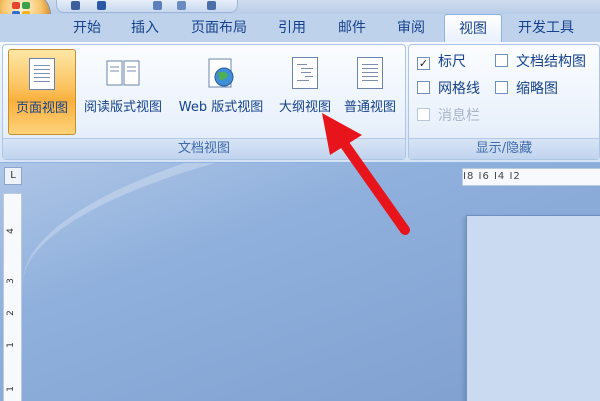 Image resolution: width=600 pixels, height=401 pixels. I want to click on customize-qat-icon, so click(211, 5).